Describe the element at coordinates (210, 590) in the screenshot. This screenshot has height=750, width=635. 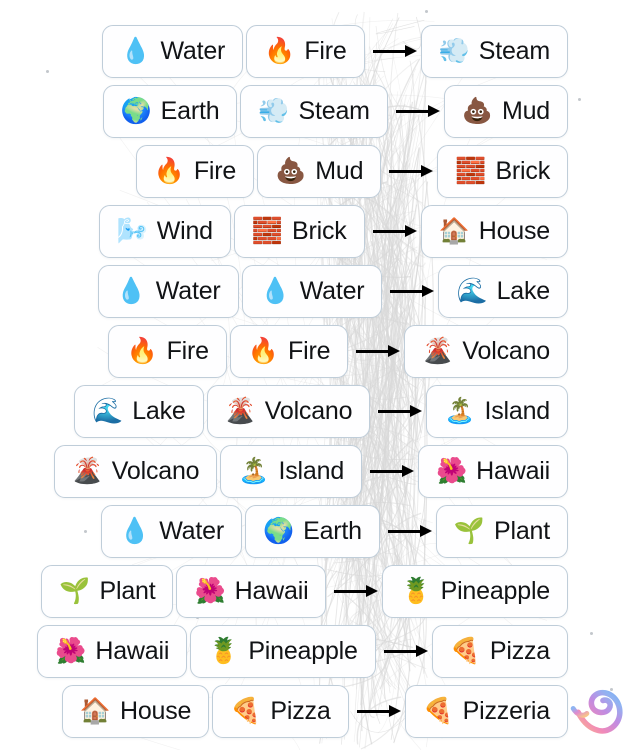
I see `hibiscus-icon: 🌺` at that location.